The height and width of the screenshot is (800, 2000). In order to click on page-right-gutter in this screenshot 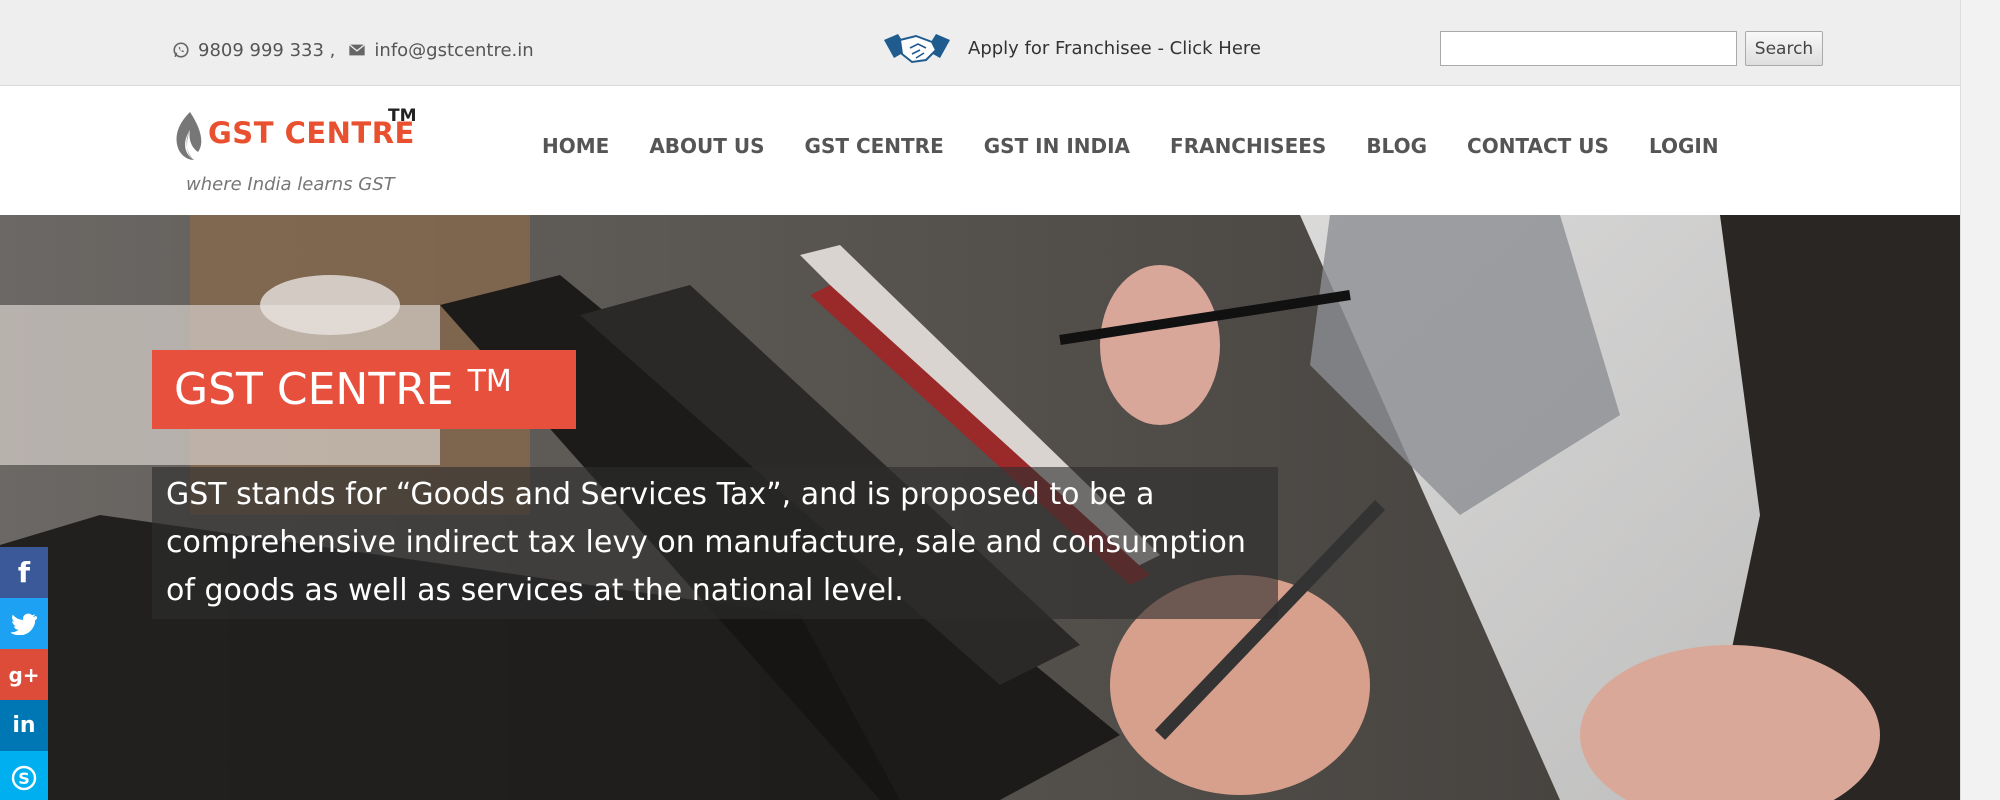, I will do `click(1980, 400)`.